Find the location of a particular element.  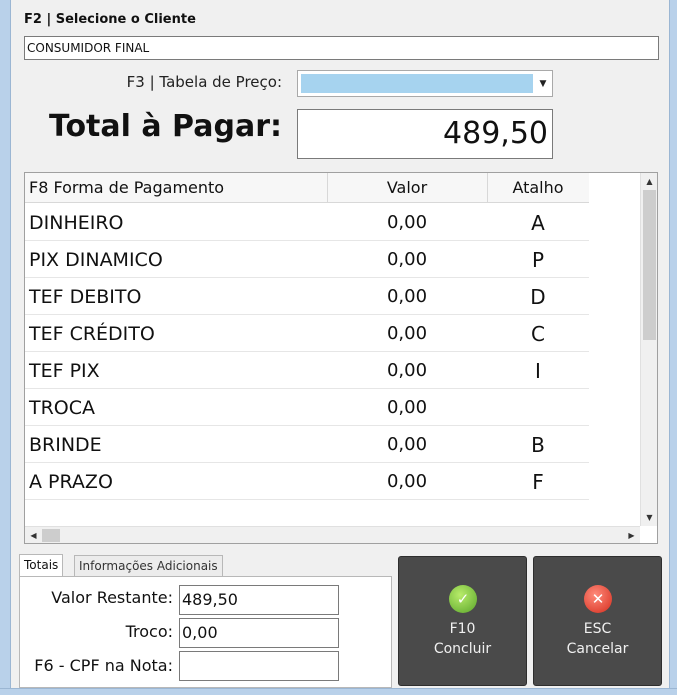

total-value: 489,50 is located at coordinates (425, 134).